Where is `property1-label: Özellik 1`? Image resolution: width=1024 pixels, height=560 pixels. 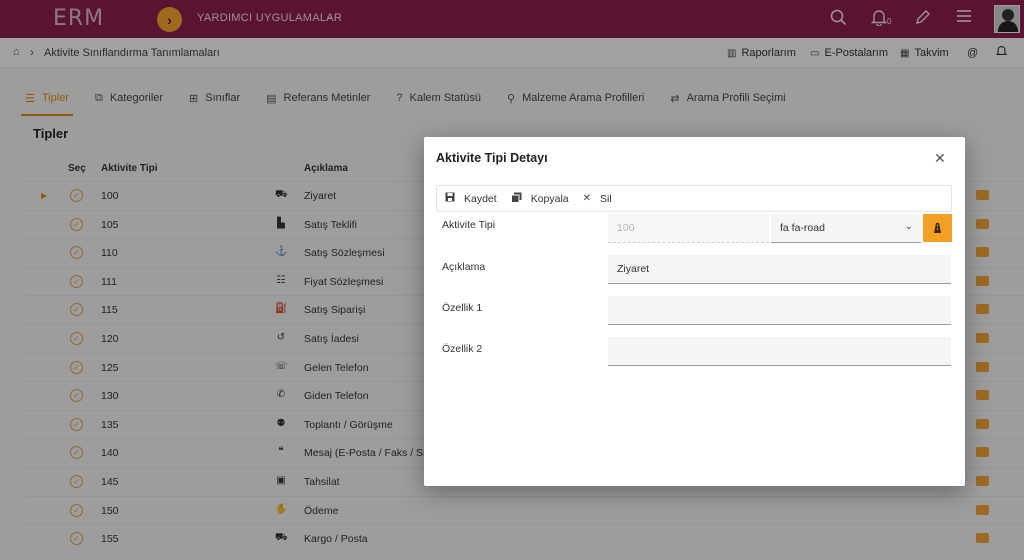 property1-label: Özellik 1 is located at coordinates (462, 308).